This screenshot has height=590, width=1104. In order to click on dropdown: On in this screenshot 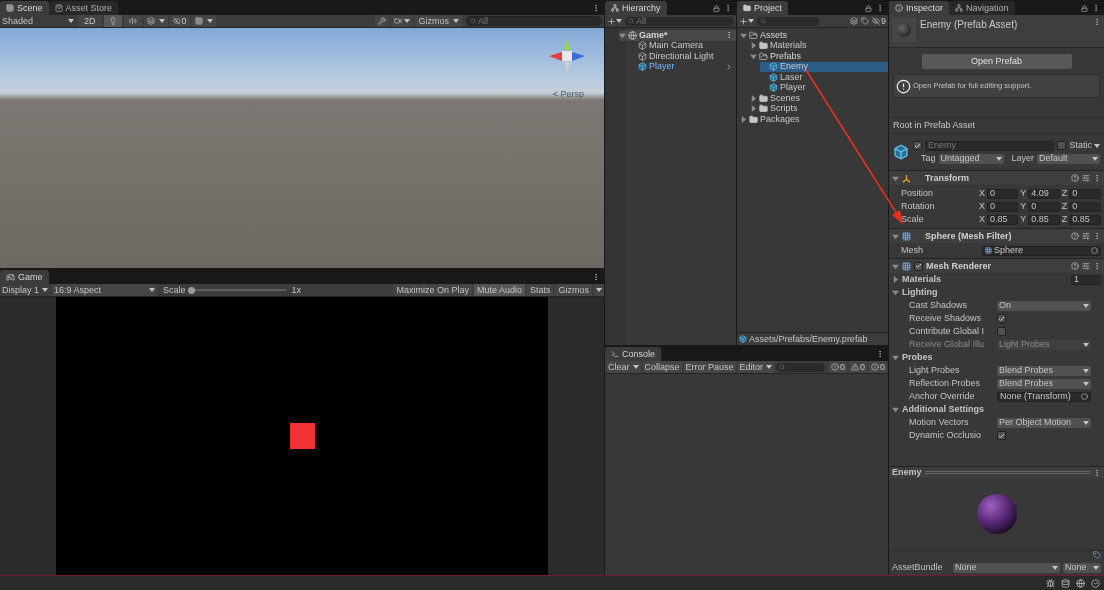, I will do `click(1044, 305)`.